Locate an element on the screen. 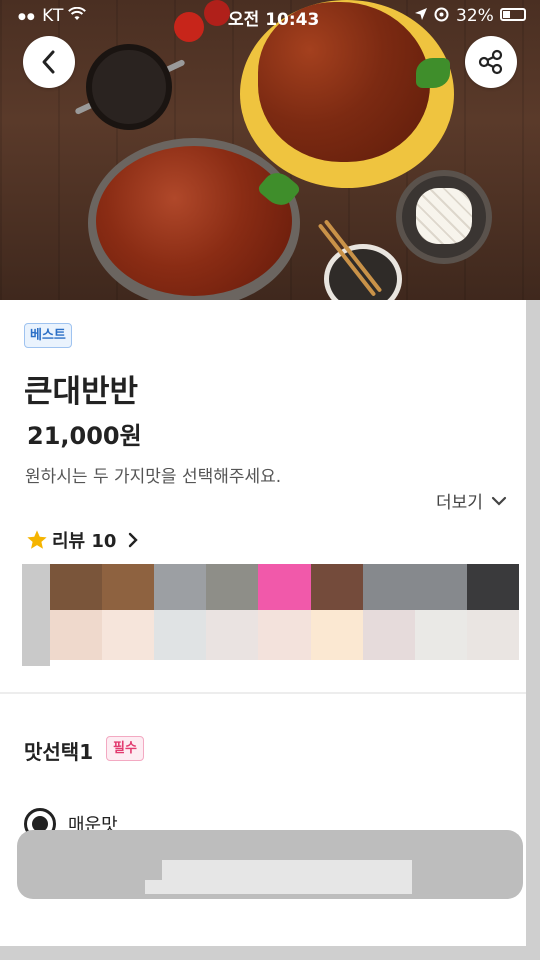 The height and width of the screenshot is (960, 540). chevron-right-icon is located at coordinates (134, 540).